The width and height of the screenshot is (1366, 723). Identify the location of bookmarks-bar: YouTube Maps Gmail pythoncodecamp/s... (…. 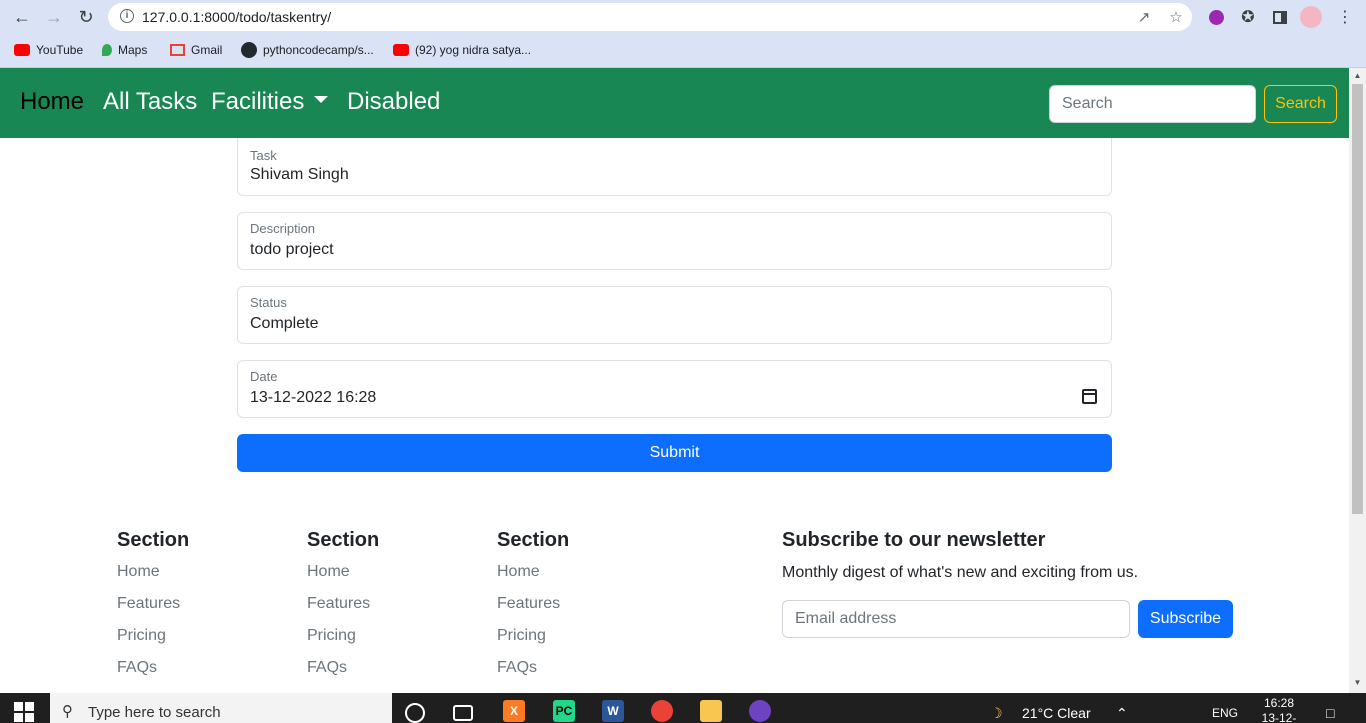
(683, 49).